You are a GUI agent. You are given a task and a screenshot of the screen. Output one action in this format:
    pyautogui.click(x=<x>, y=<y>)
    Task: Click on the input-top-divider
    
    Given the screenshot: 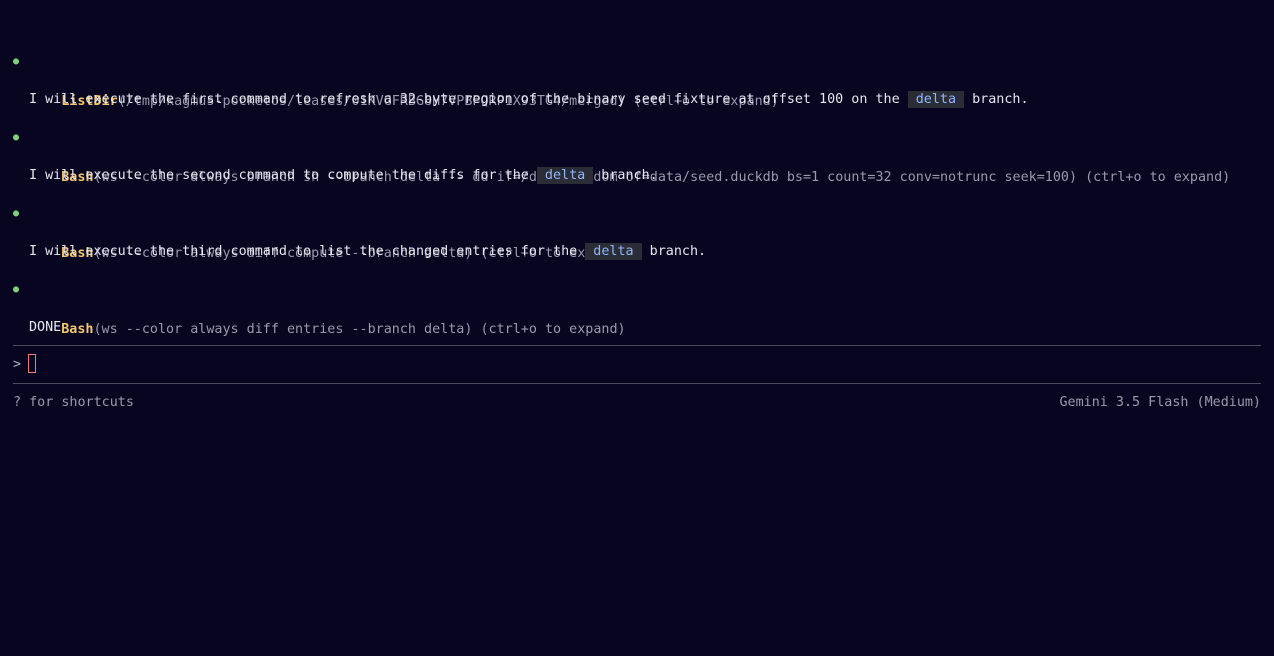 What is the action you would take?
    pyautogui.click(x=637, y=345)
    